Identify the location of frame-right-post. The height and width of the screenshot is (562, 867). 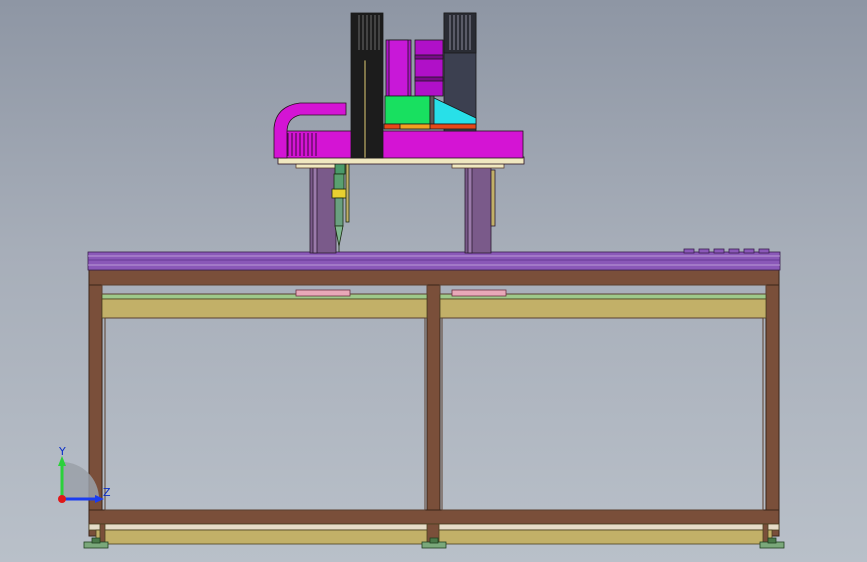
(772, 403).